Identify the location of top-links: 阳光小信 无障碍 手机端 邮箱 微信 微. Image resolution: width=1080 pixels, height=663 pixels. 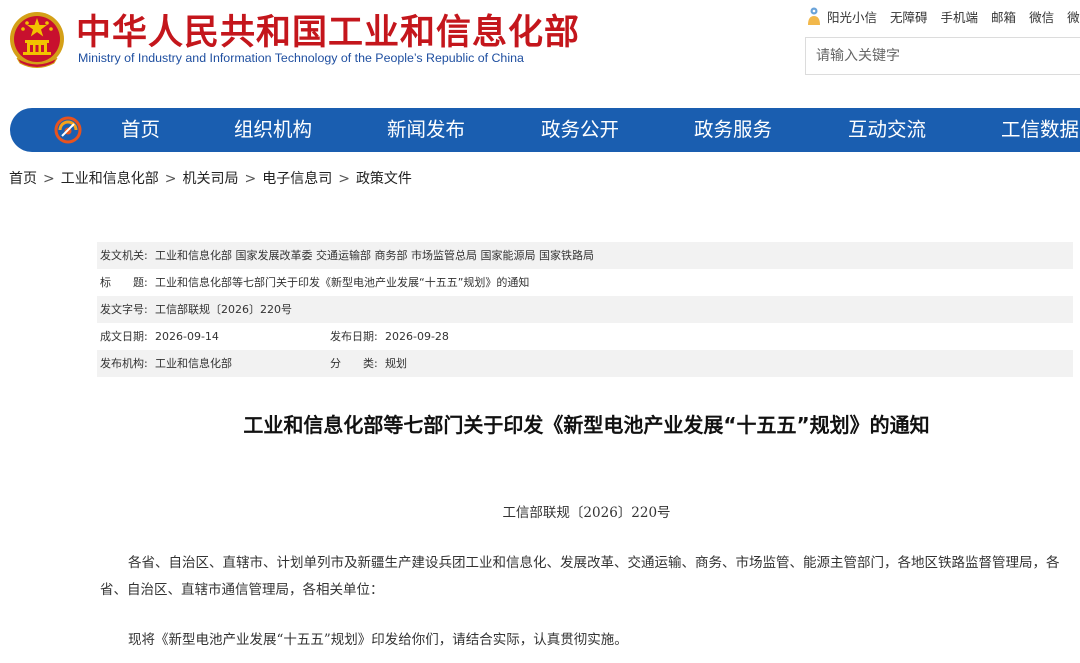
(943, 16).